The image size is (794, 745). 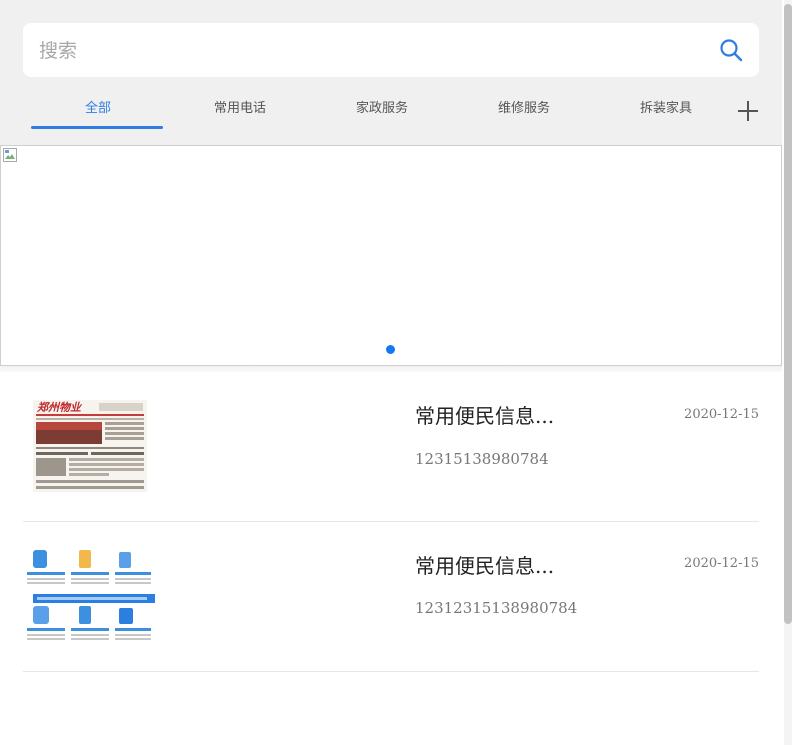 What do you see at coordinates (240, 110) in the screenshot?
I see `tab-common-phones: 常用电话` at bounding box center [240, 110].